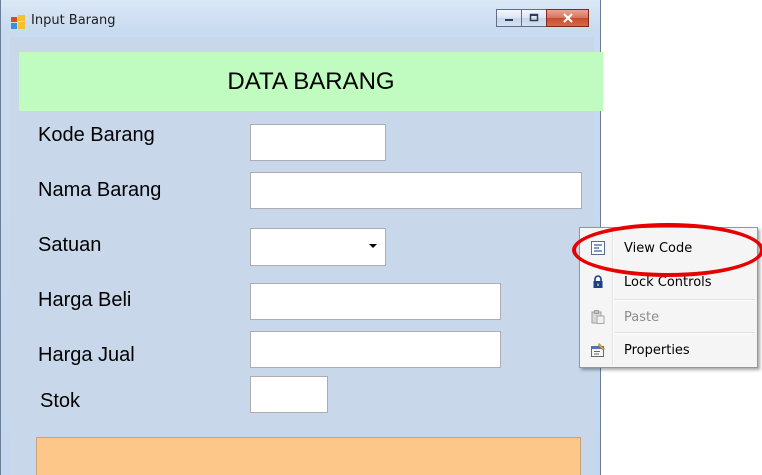  What do you see at coordinates (657, 350) in the screenshot?
I see `menu-item-label: Properties` at bounding box center [657, 350].